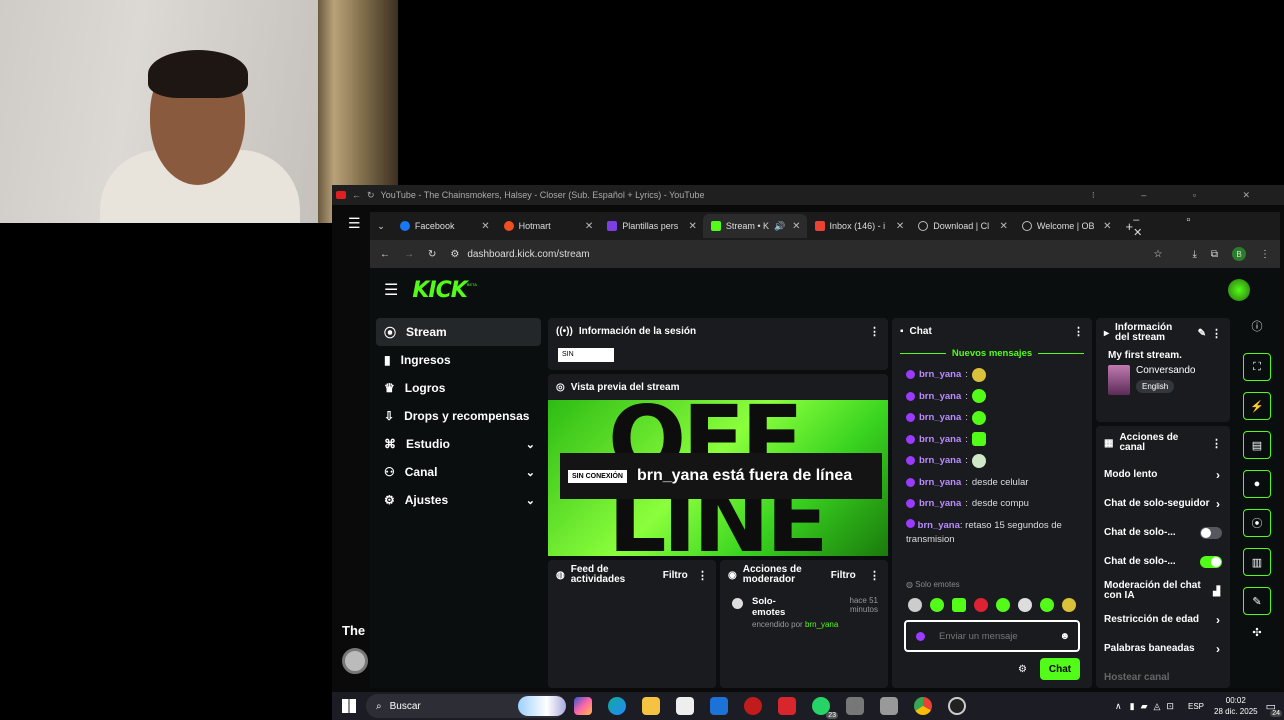 The image size is (1284, 720). What do you see at coordinates (458, 332) in the screenshot?
I see `sidebar-item-stream: ⦿ Stream` at bounding box center [458, 332].